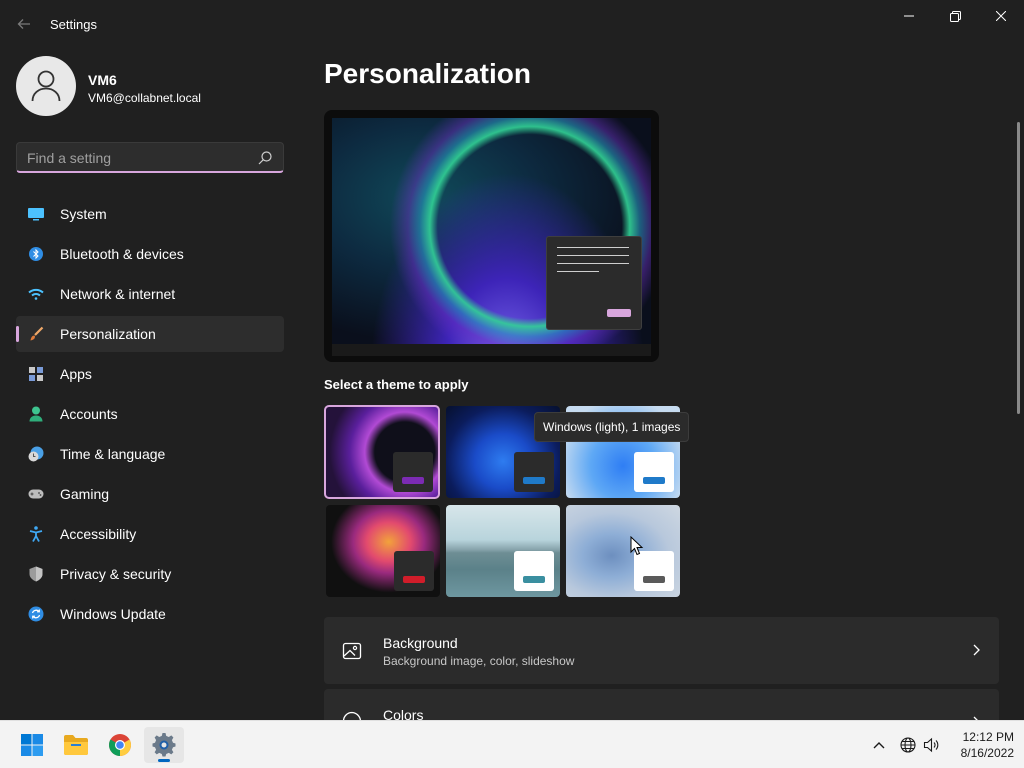  I want to click on image-icon, so click(352, 651).